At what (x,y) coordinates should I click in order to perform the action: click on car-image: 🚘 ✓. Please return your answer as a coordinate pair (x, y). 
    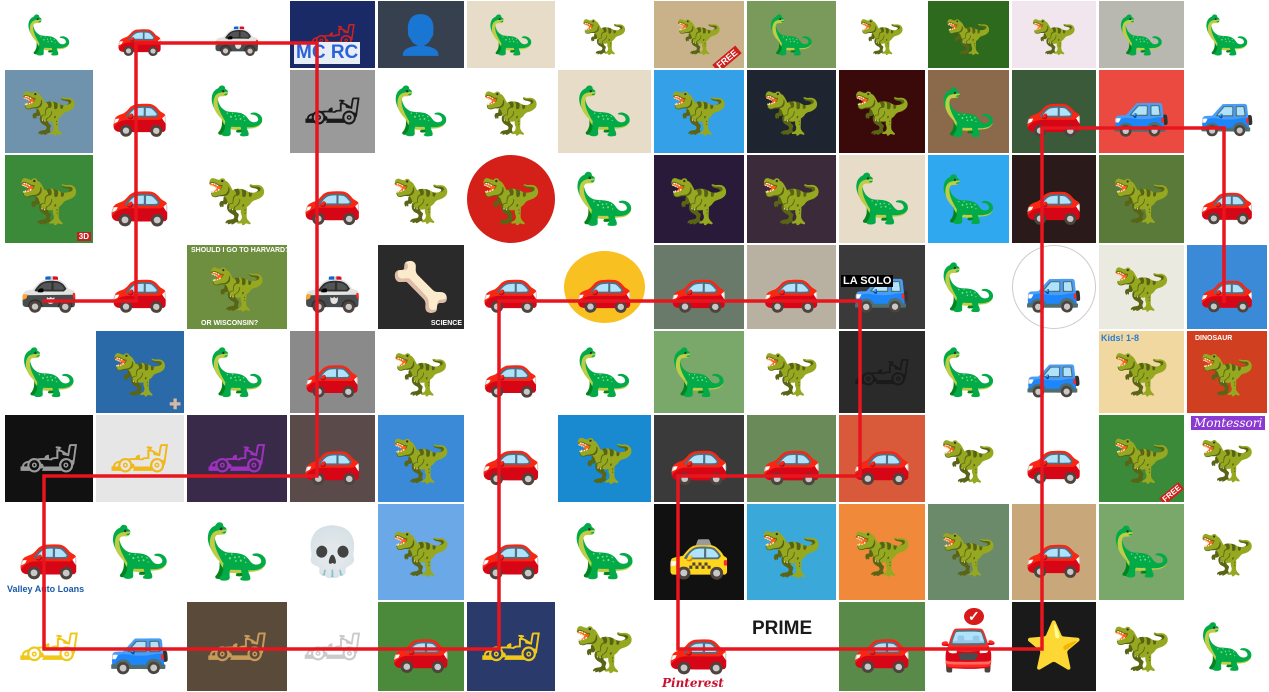
    Looking at the image, I should click on (968, 646).